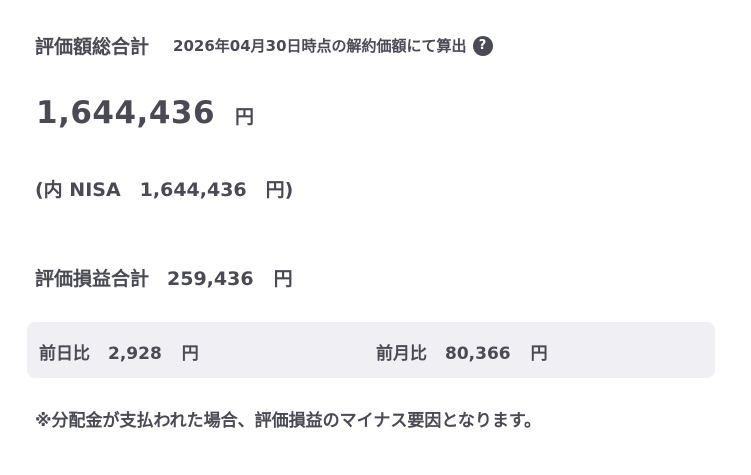  I want to click on day-over-day-unit: 円, so click(190, 354).